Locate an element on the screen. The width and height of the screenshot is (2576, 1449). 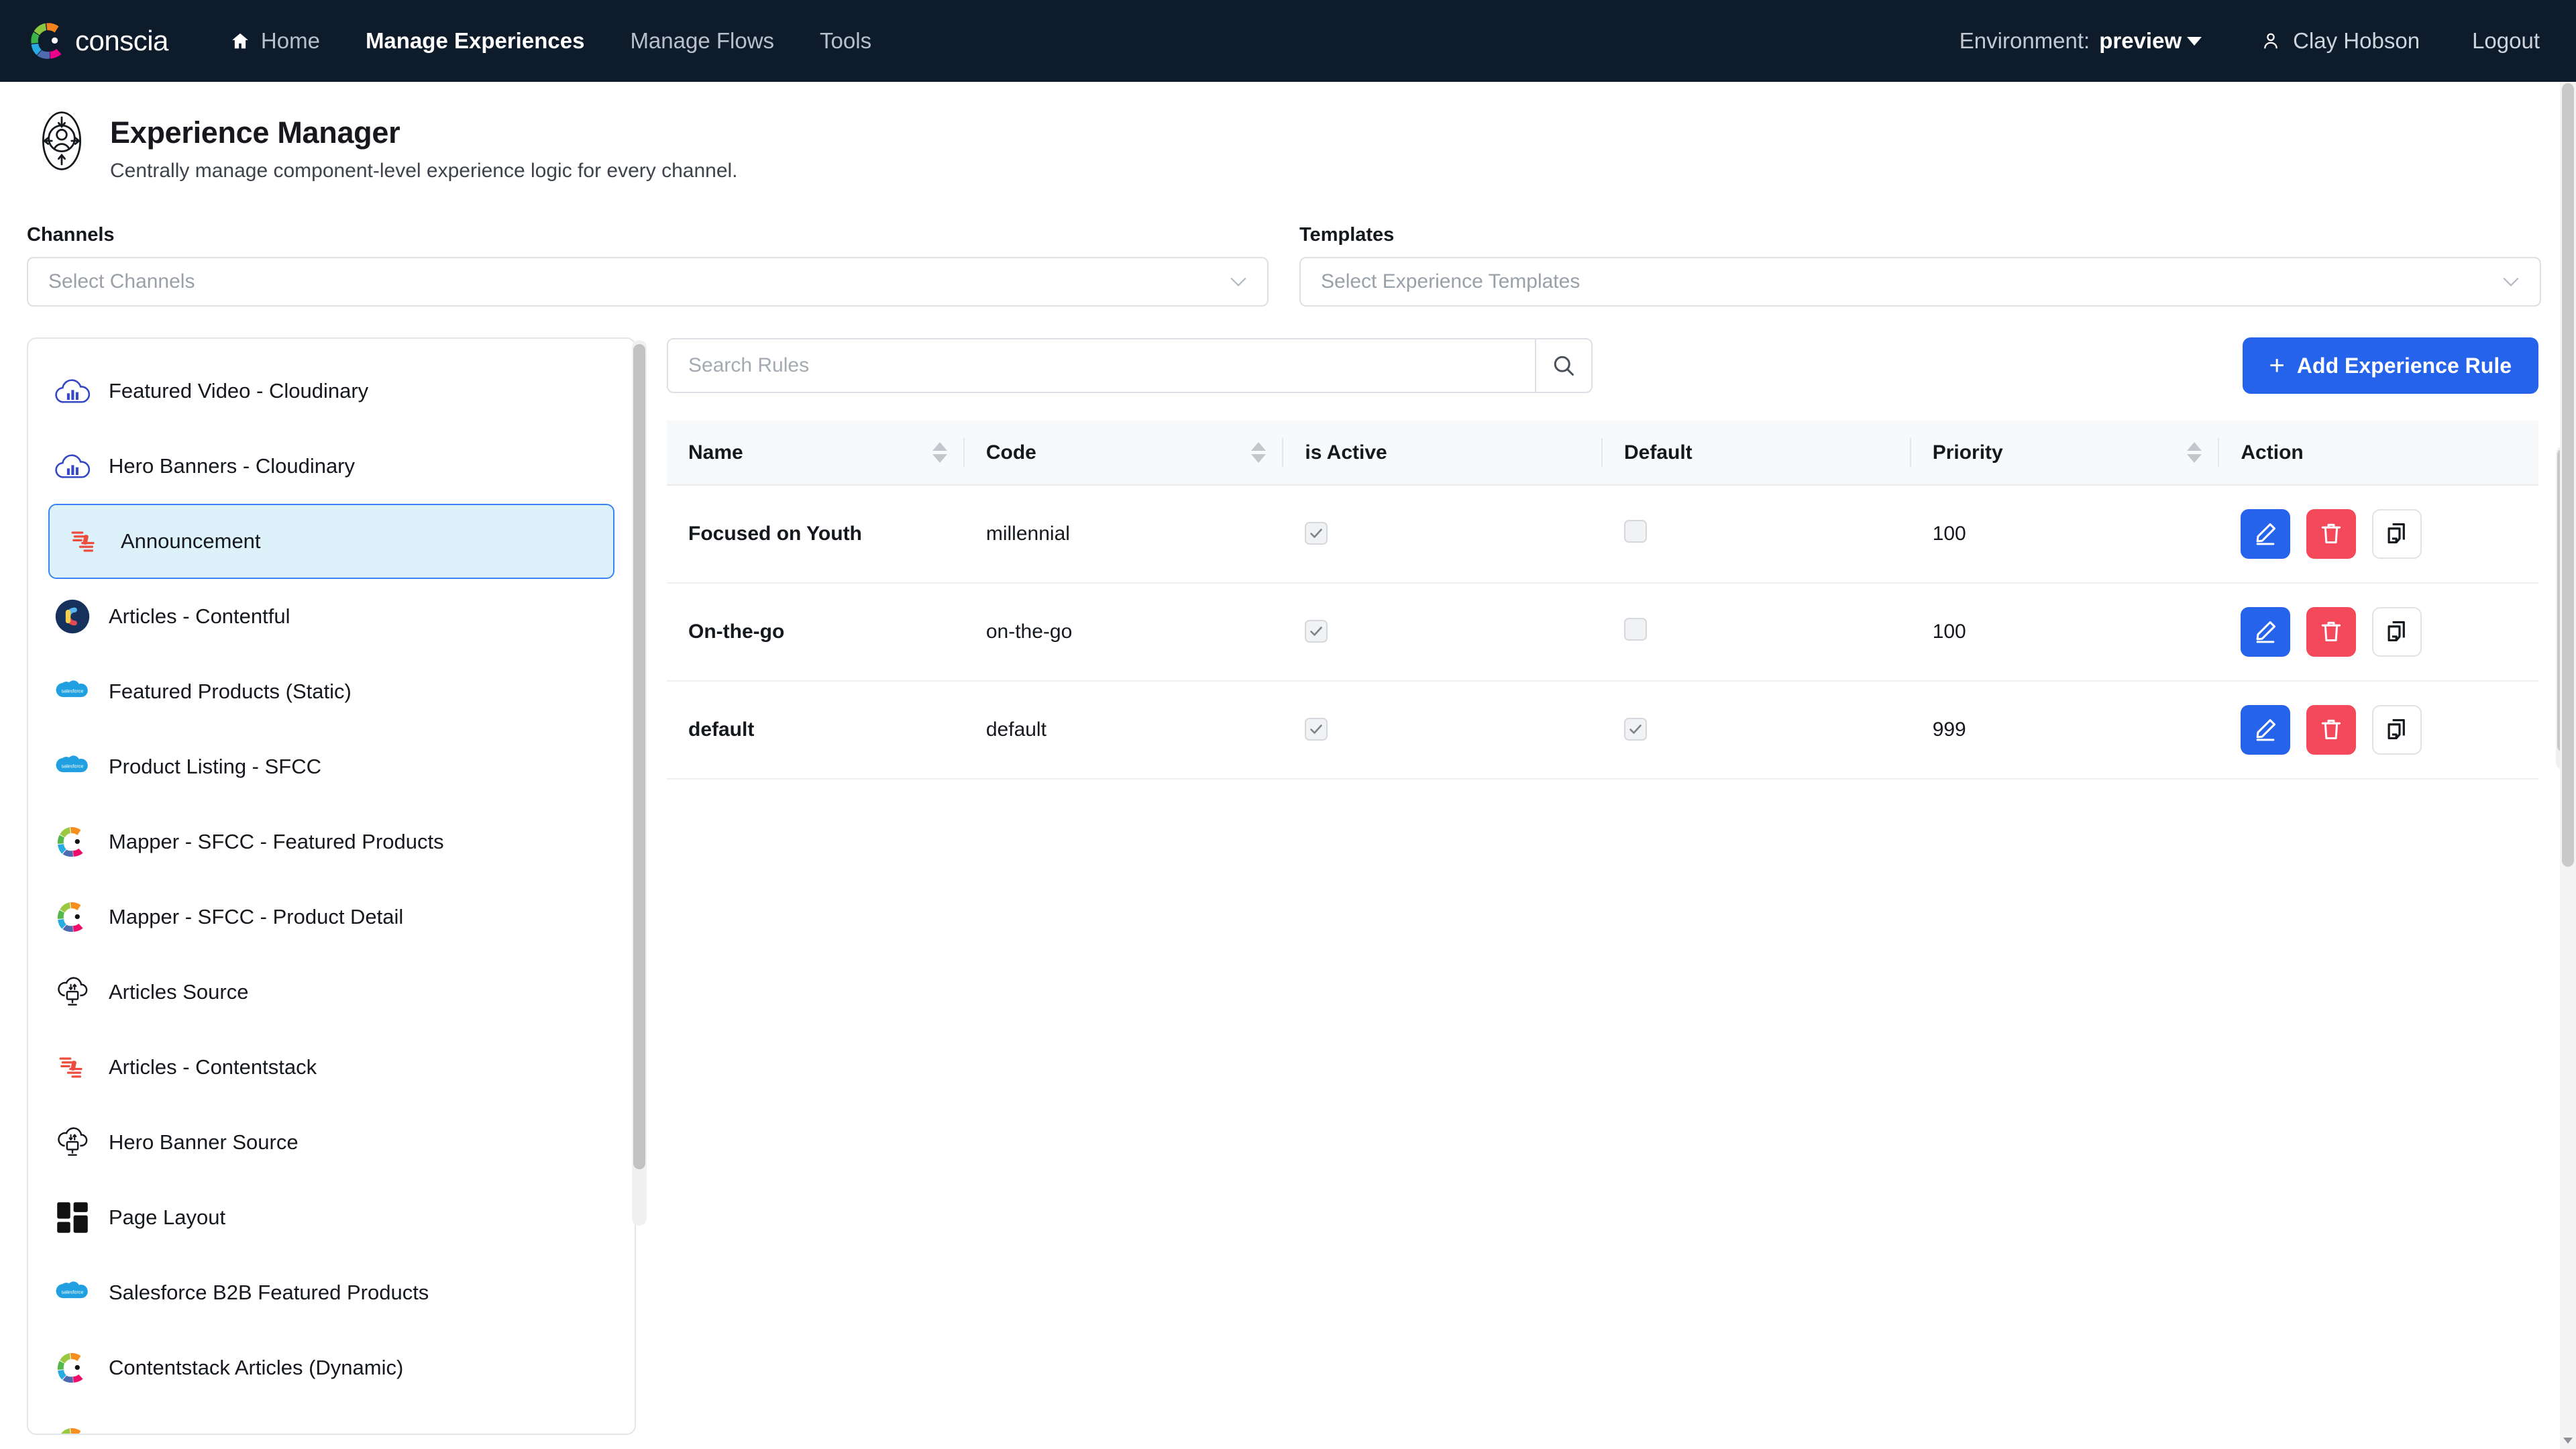
sidebar-item-label: Mapper - SFCC - Featured Products is located at coordinates (276, 841).